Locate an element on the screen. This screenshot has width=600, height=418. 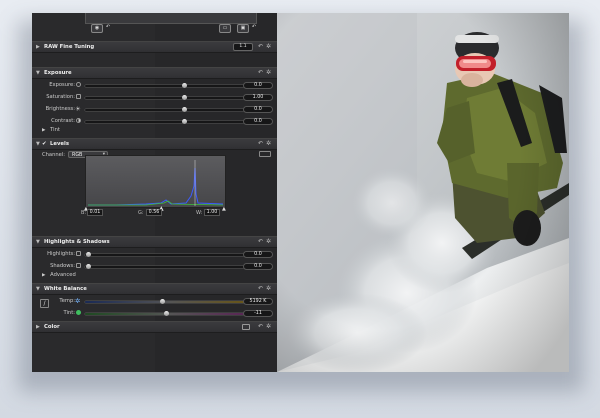
channel-row: Channel: is located at coordinates (53, 155).